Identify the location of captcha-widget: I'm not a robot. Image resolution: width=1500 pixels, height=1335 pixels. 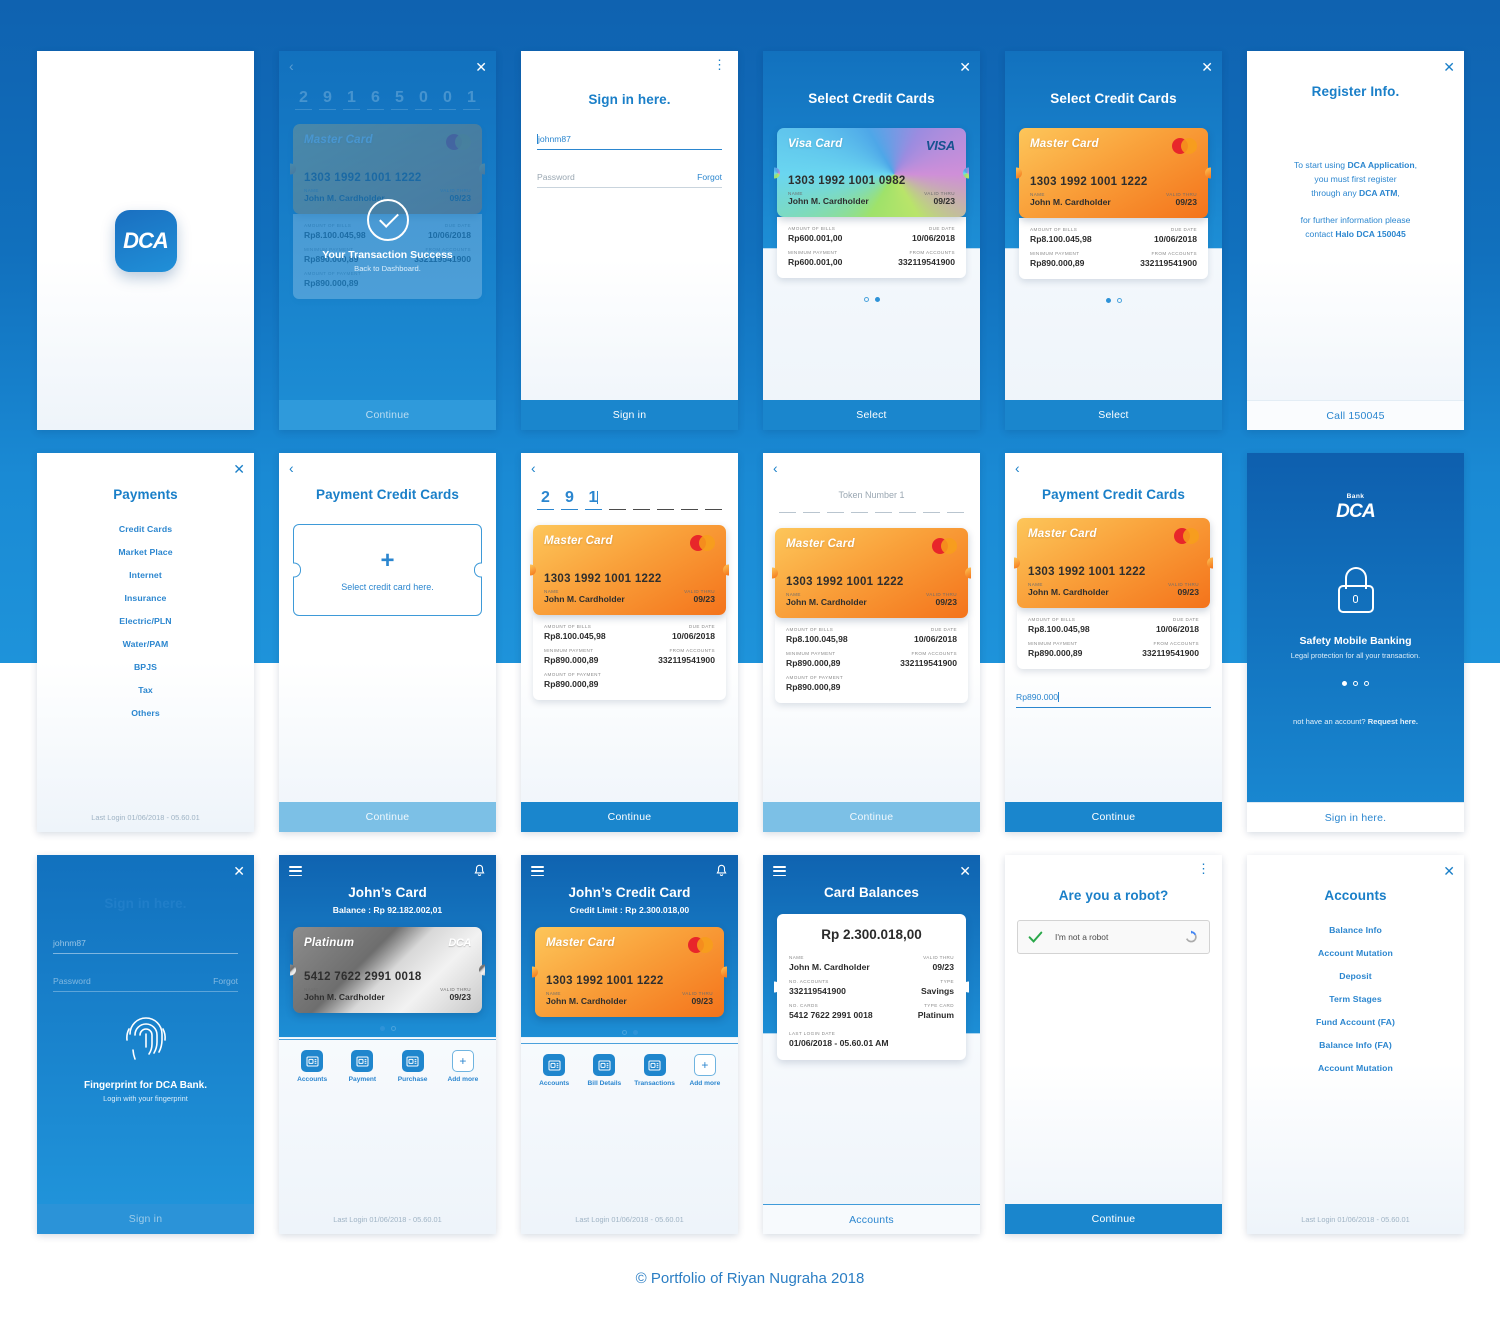
(1113, 937).